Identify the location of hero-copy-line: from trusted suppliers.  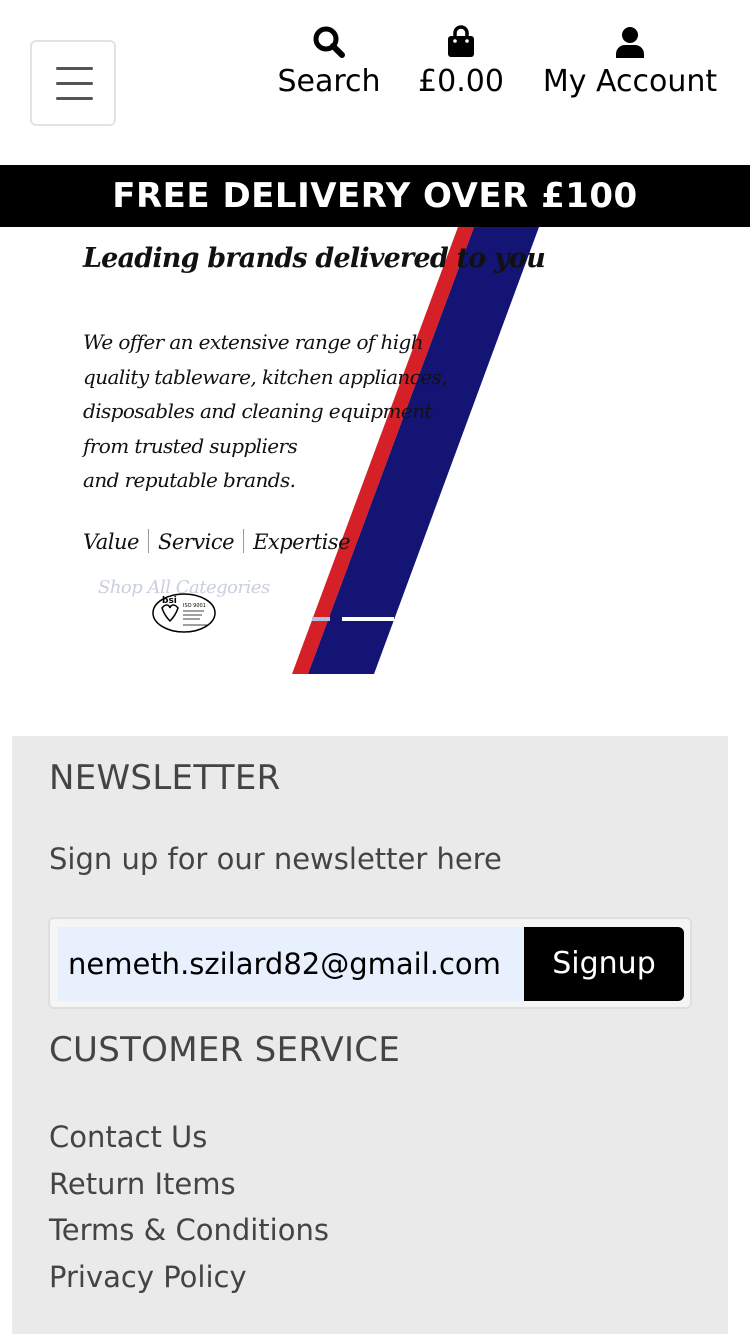
(190, 445).